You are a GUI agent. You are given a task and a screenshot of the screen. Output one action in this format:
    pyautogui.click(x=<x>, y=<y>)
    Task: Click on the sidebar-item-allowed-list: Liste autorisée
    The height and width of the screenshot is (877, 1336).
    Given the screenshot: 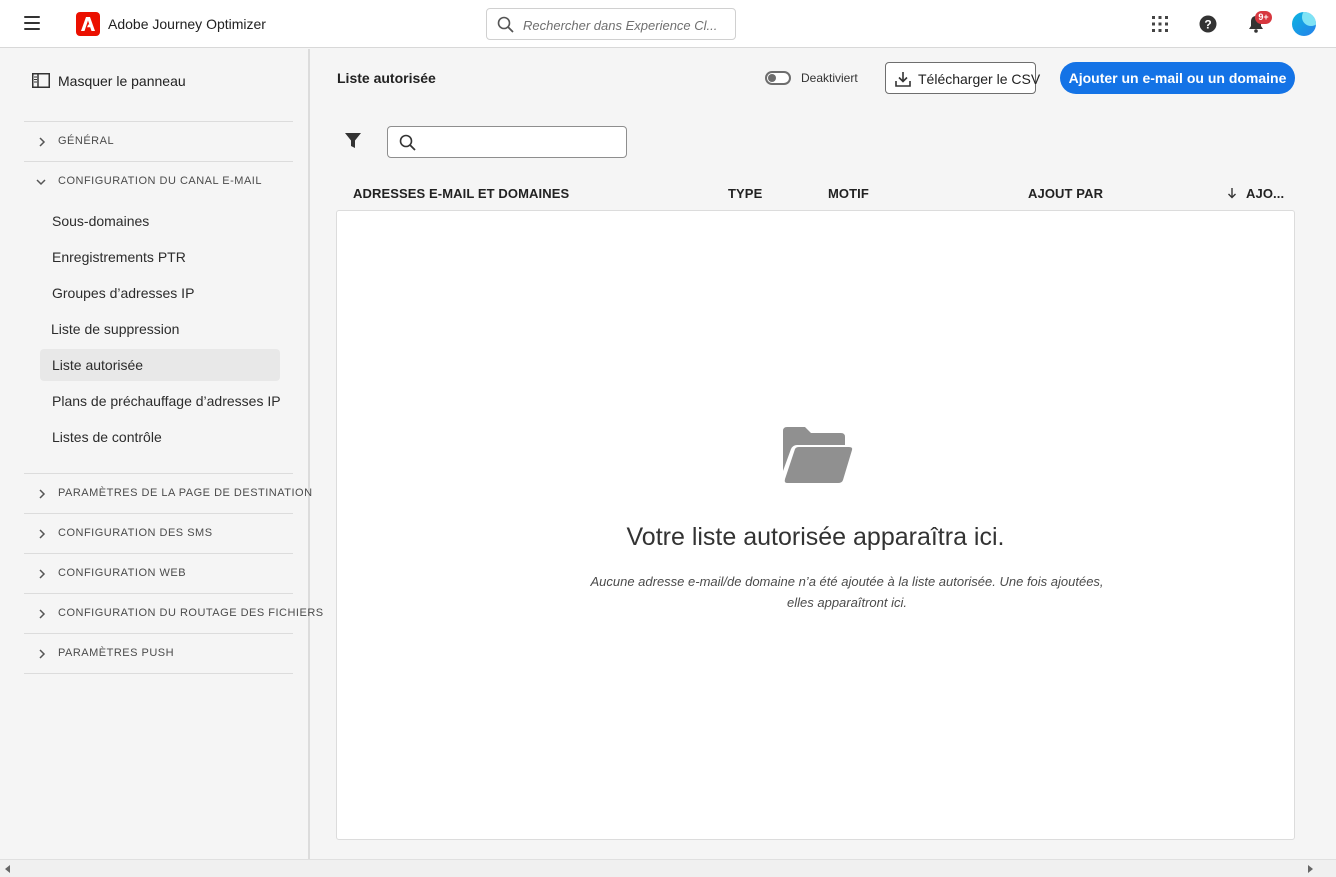 What is the action you would take?
    pyautogui.click(x=160, y=365)
    